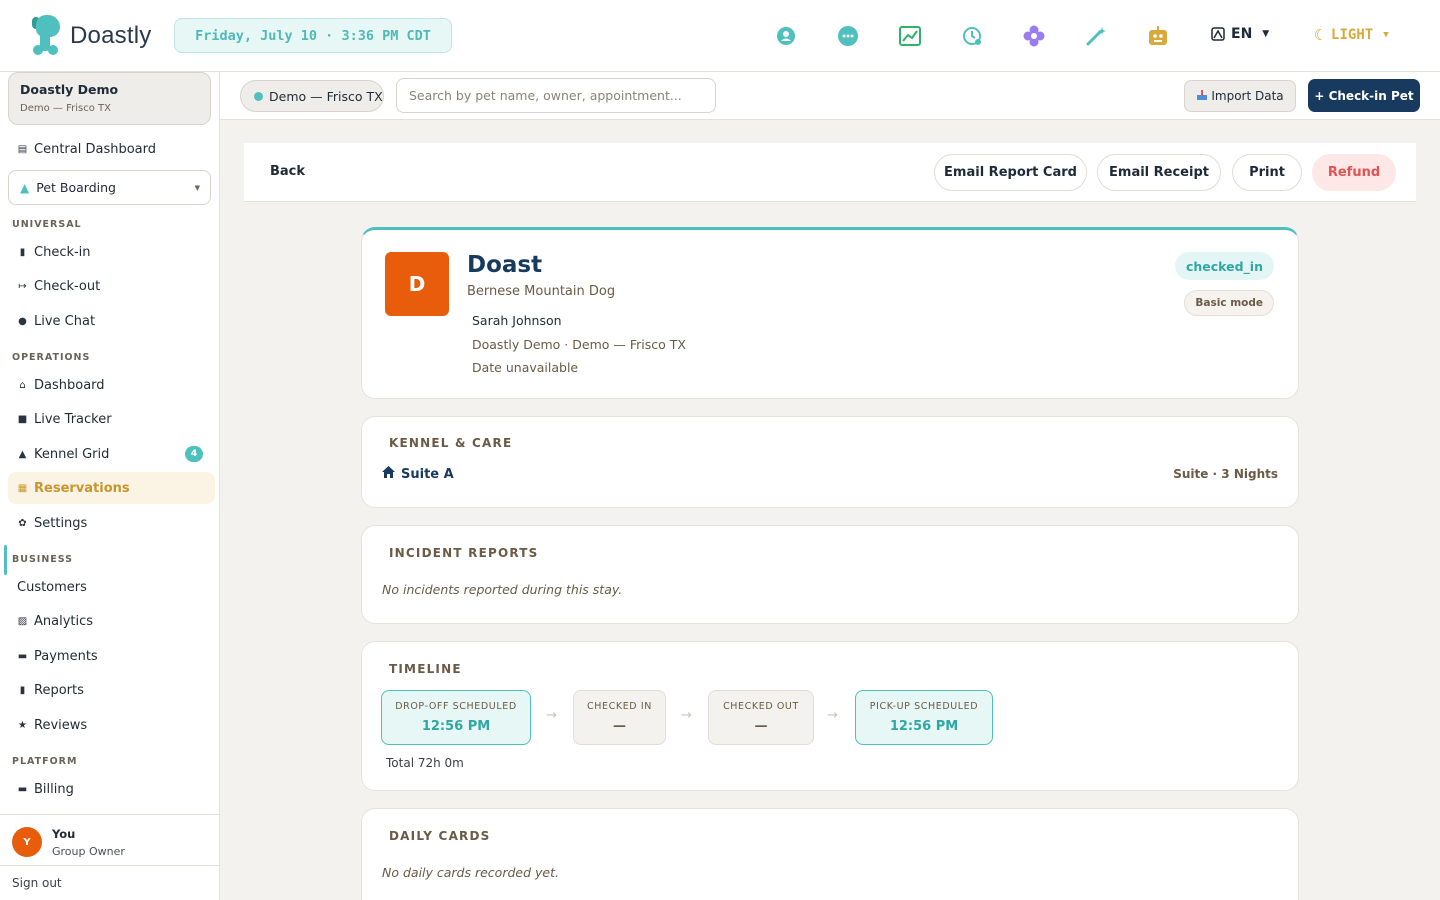 This screenshot has width=1440, height=900. Describe the element at coordinates (111, 656) in the screenshot. I see `sidebar-item-payments: ▬ Payments` at that location.